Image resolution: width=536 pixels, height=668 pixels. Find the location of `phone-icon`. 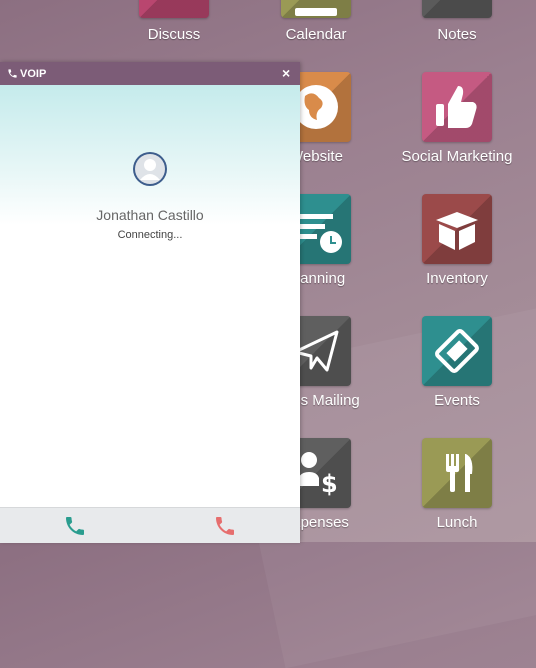

phone-icon is located at coordinates (12, 73).